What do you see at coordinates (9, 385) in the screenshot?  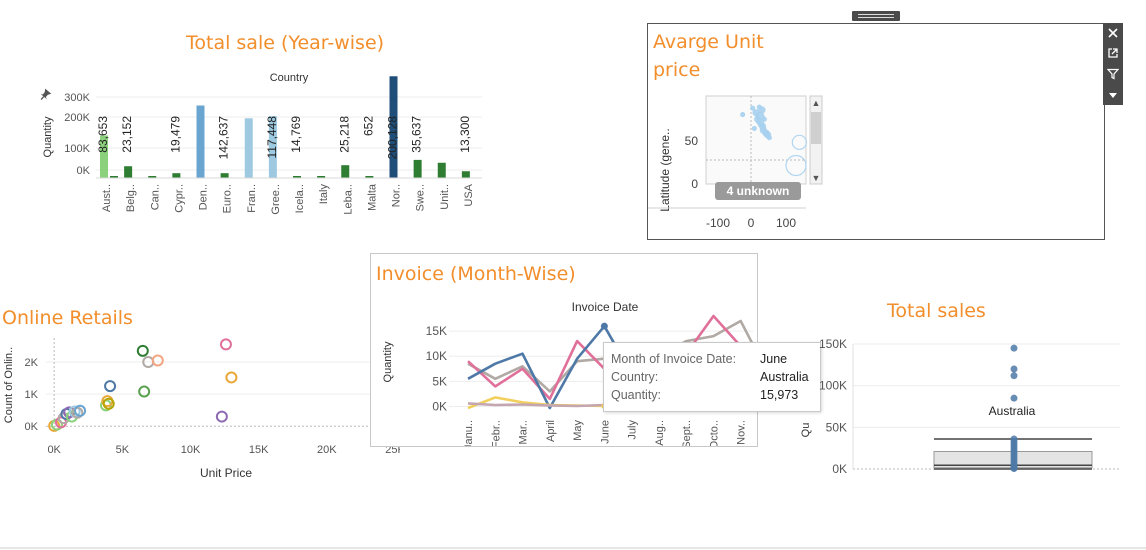 I see `y-axis-title: Count of Onlin..` at bounding box center [9, 385].